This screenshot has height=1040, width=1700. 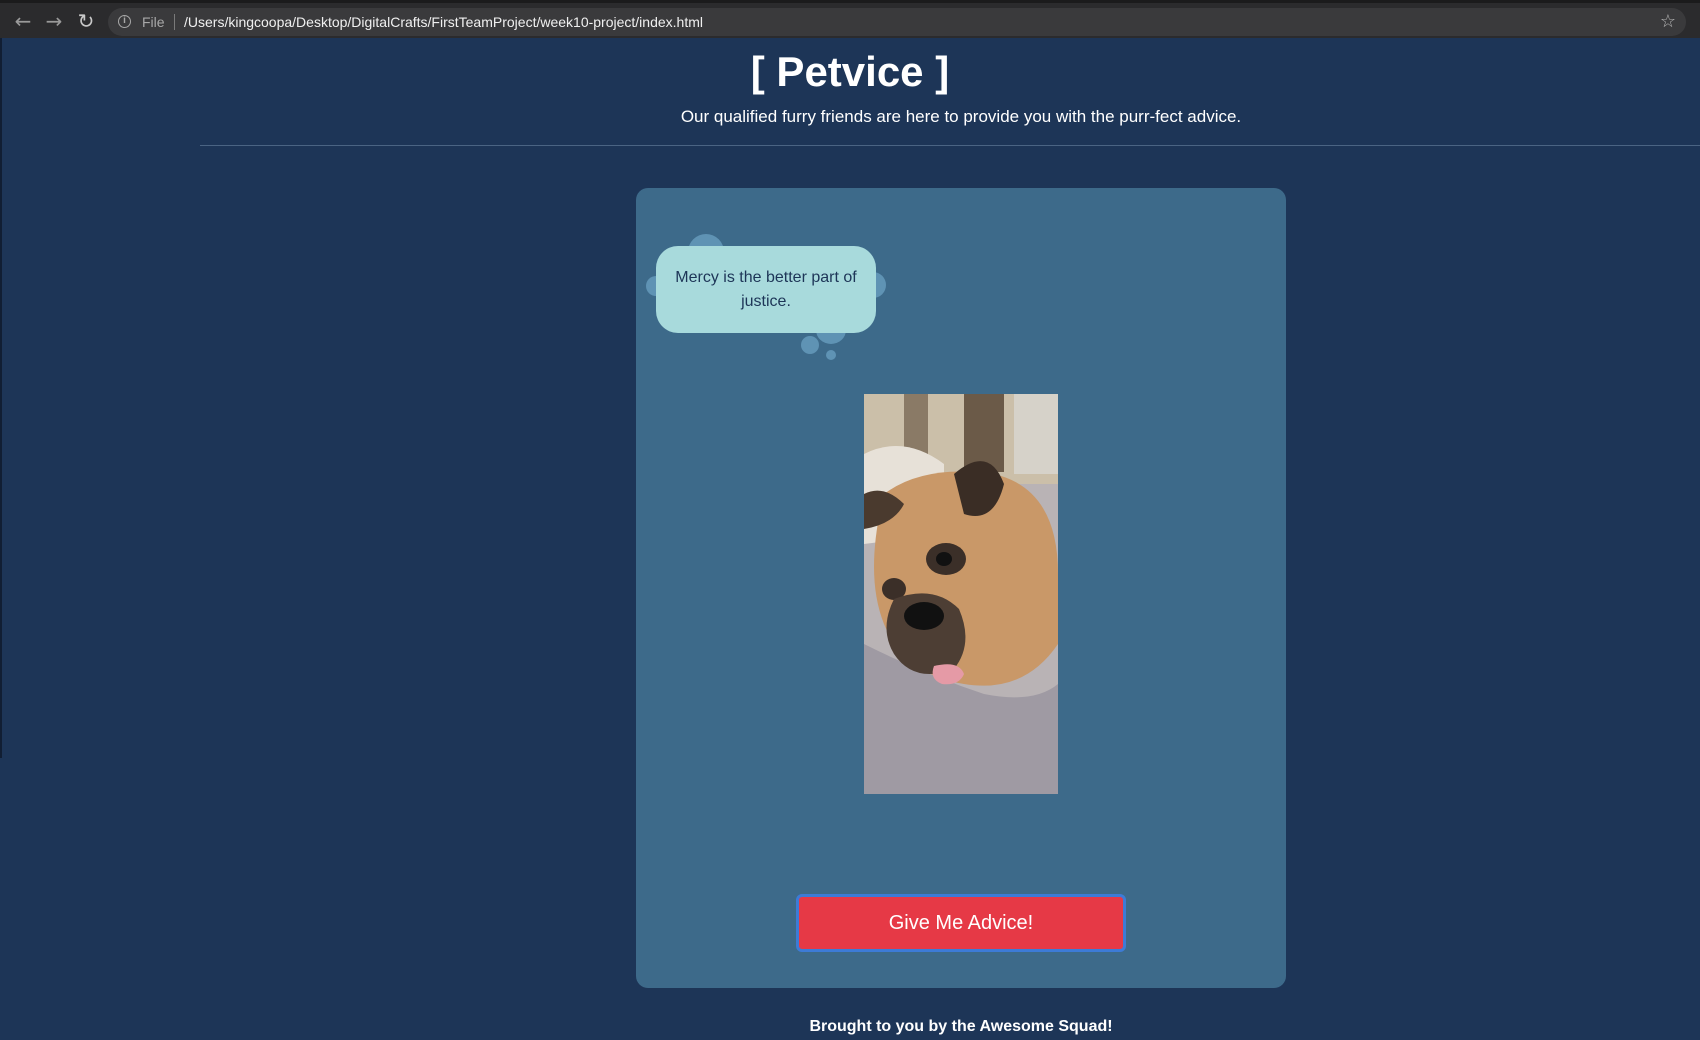 What do you see at coordinates (124, 21) in the screenshot?
I see `info-icon: i` at bounding box center [124, 21].